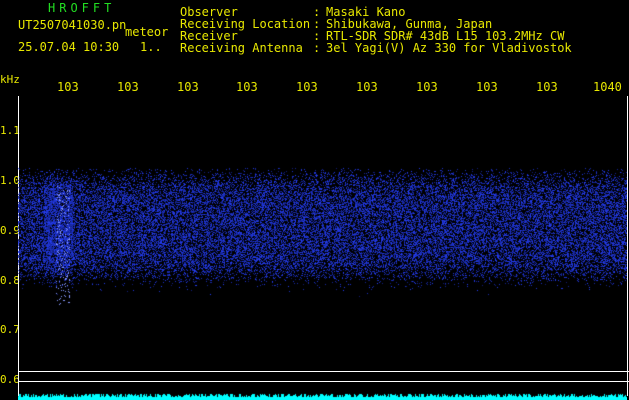  Describe the element at coordinates (627, 246) in the screenshot. I see `plot-right-border` at that location.